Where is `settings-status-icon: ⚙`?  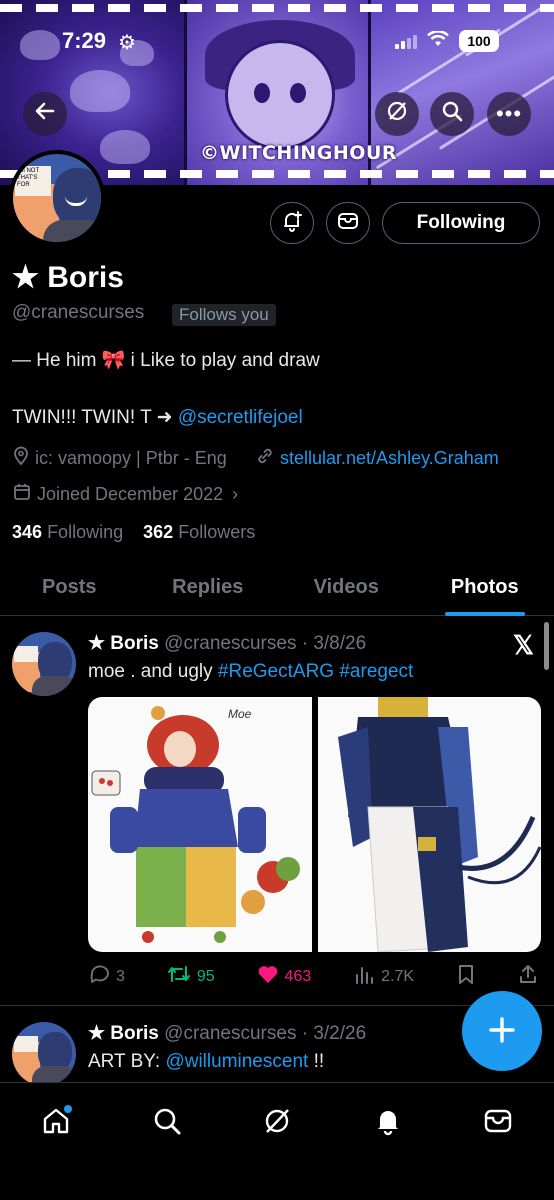 settings-status-icon: ⚙ is located at coordinates (127, 43).